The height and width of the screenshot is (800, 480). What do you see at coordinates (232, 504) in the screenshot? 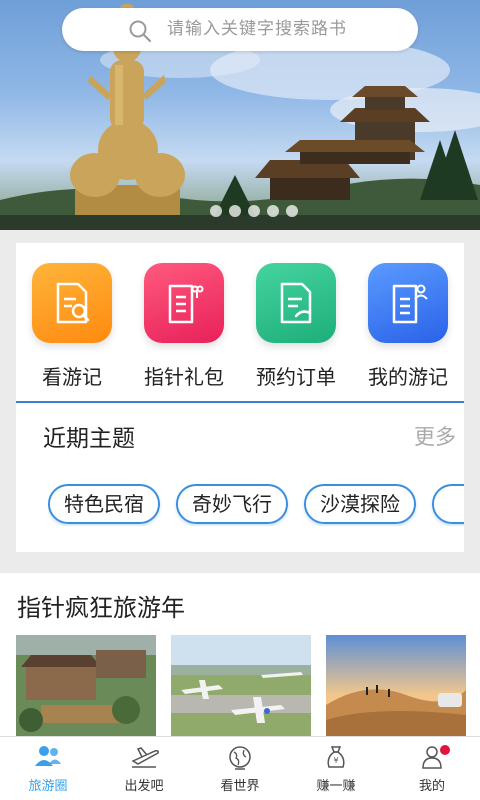
I see `theme-tag: 奇妙飞行` at bounding box center [232, 504].